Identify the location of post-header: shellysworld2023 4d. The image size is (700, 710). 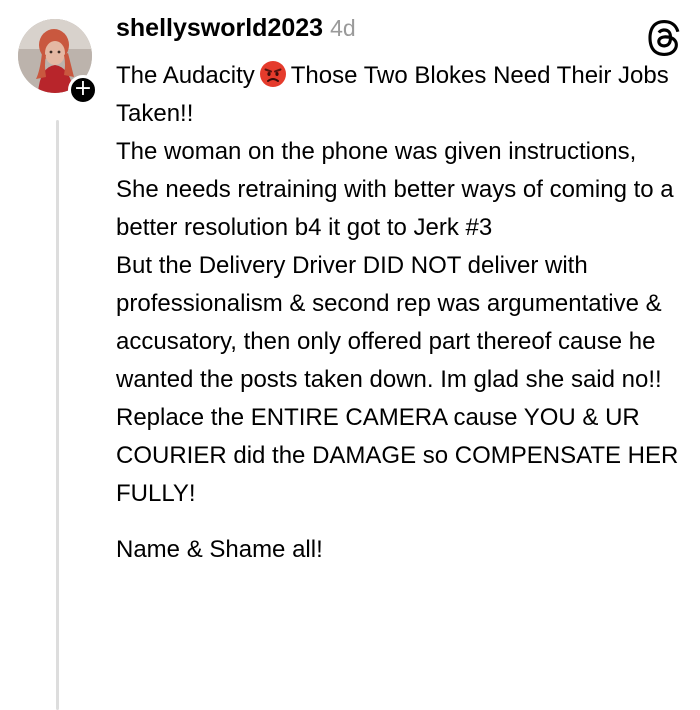
(236, 34).